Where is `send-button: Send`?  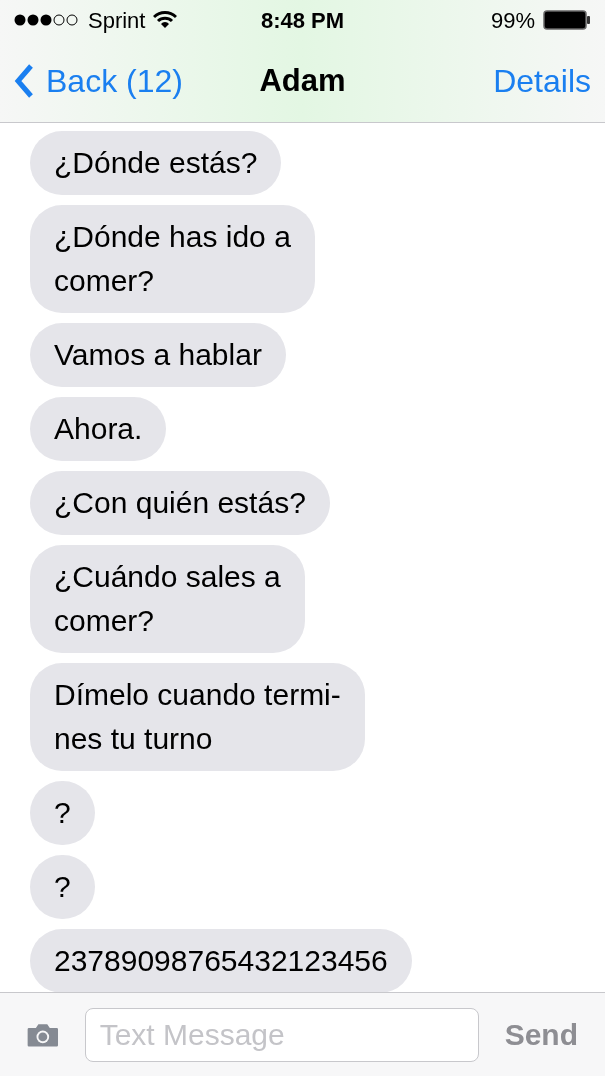 send-button: Send is located at coordinates (541, 1034).